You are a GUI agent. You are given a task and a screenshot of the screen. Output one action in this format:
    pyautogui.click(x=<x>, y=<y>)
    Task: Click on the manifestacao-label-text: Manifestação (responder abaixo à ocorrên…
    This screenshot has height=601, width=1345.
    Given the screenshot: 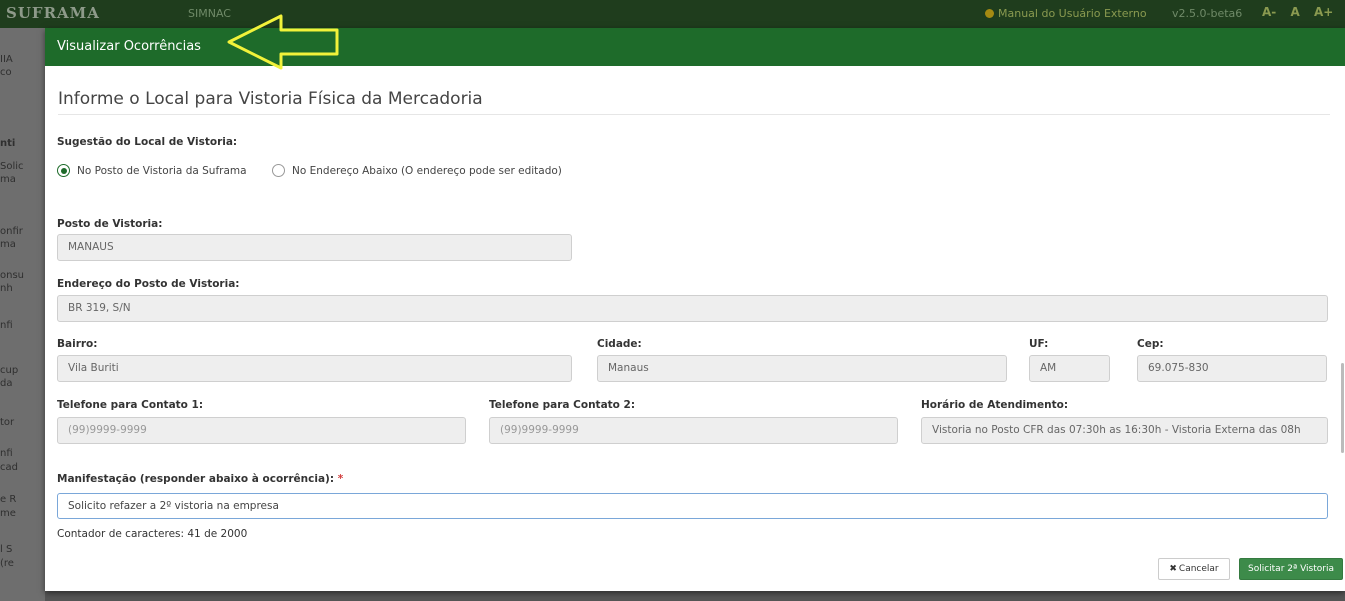 What is the action you would take?
    pyautogui.click(x=196, y=479)
    